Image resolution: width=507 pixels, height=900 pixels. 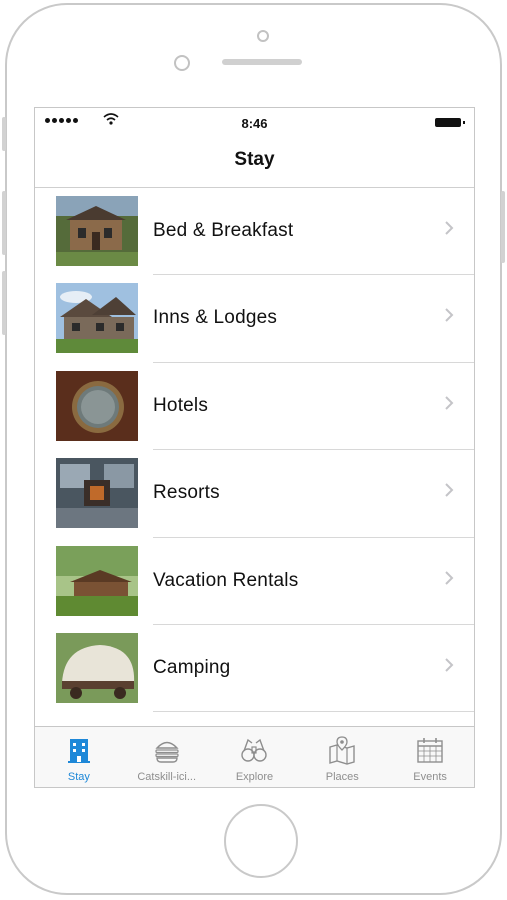 I want to click on power-button, so click(x=503, y=227).